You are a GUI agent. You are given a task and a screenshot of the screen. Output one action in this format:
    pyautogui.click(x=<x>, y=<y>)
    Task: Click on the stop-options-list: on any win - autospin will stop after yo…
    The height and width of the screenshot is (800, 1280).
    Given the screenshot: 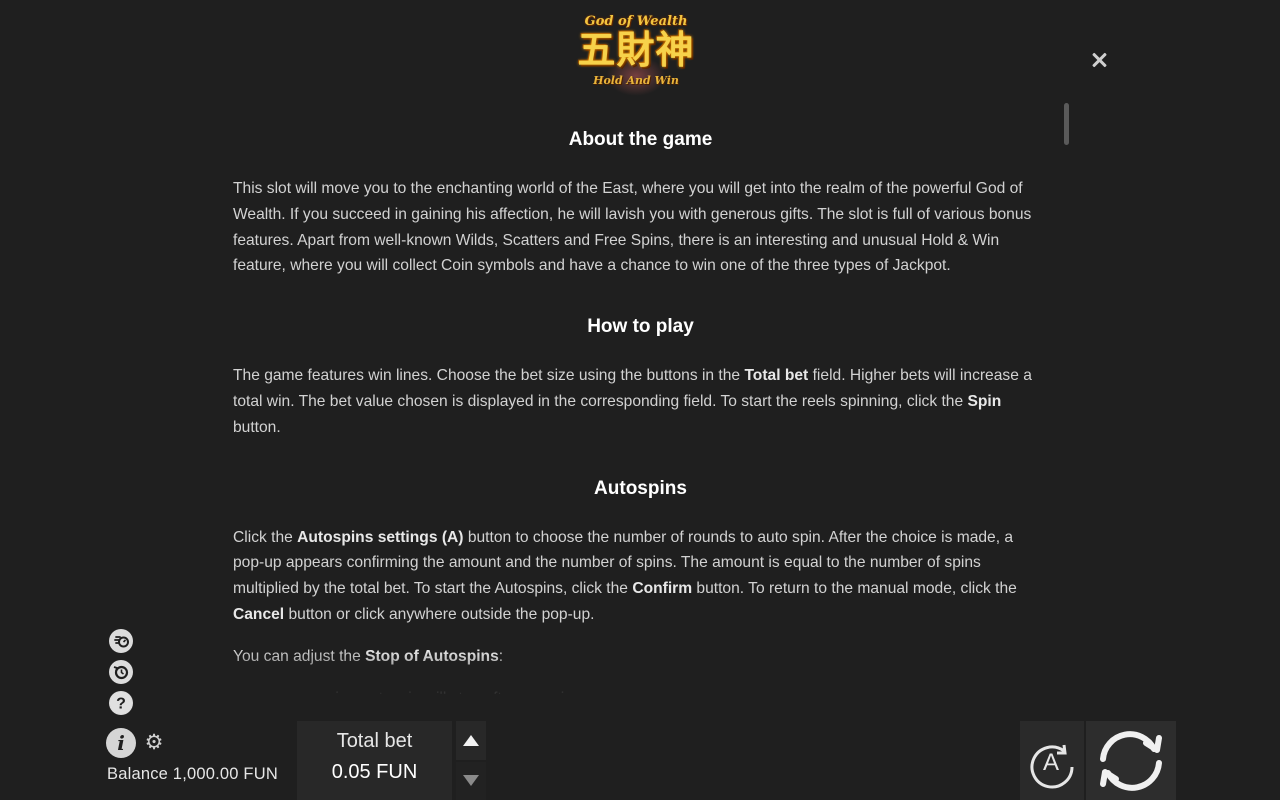 What is the action you would take?
    pyautogui.click(x=651, y=690)
    